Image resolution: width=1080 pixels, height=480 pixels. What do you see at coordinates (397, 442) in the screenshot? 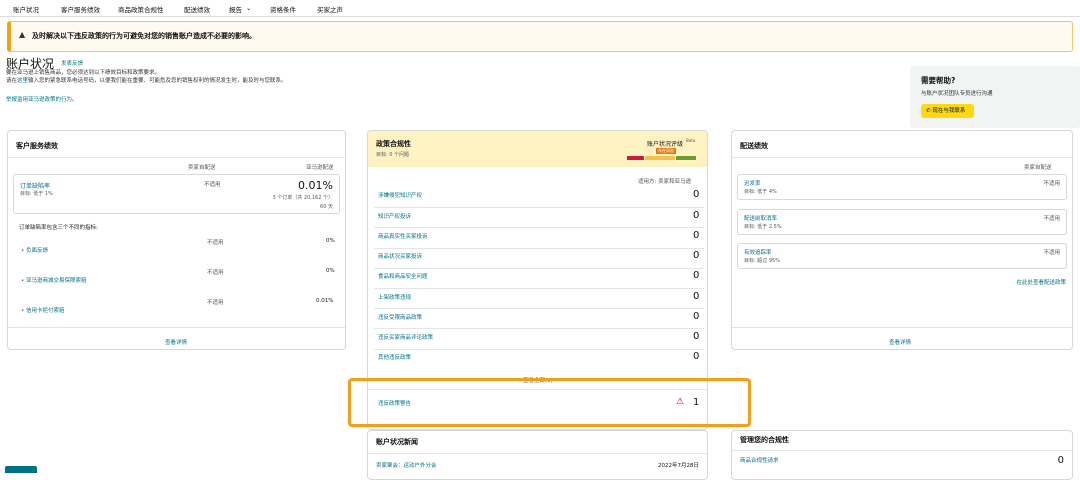
I see `news-title: 账户状况新闻` at bounding box center [397, 442].